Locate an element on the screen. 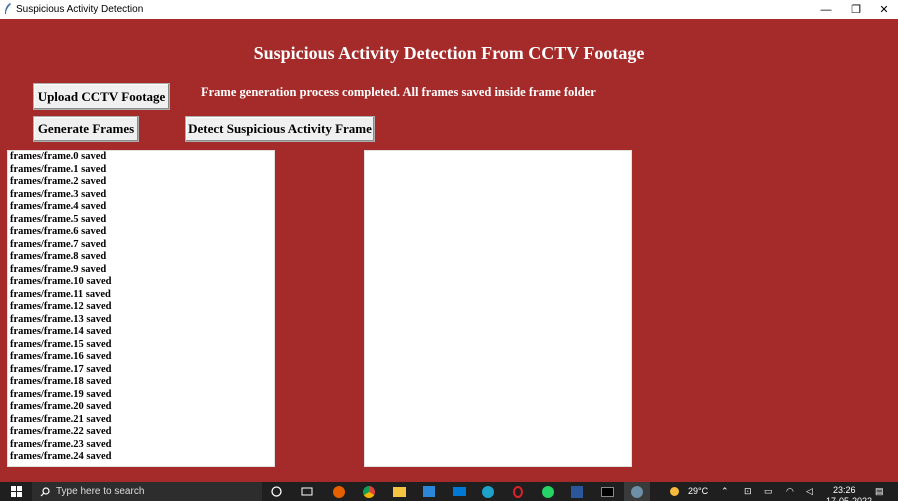 This screenshot has width=898, height=501. log-line: frames/frame.24 saved is located at coordinates (61, 456).